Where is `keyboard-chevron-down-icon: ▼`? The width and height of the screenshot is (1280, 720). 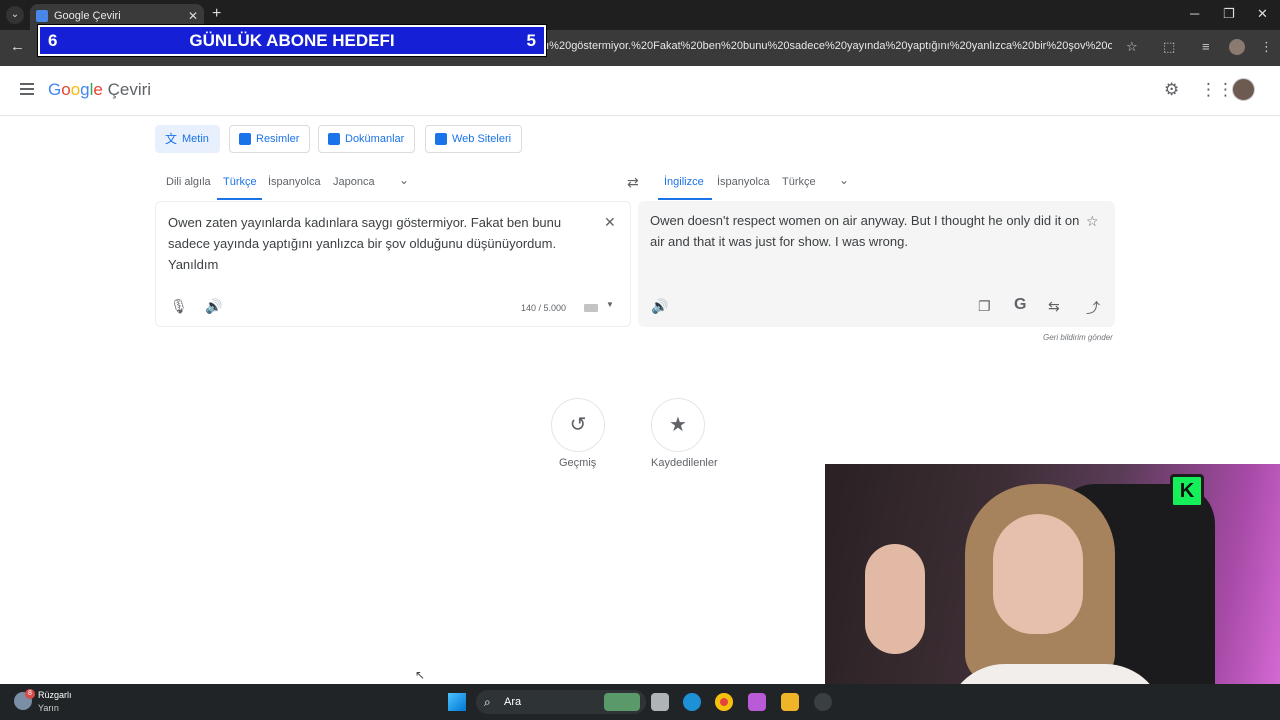 keyboard-chevron-down-icon: ▼ is located at coordinates (610, 304).